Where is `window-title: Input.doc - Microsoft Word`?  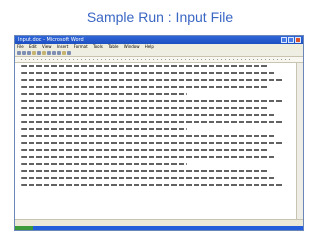 window-title: Input.doc - Microsoft Word is located at coordinates (51, 40).